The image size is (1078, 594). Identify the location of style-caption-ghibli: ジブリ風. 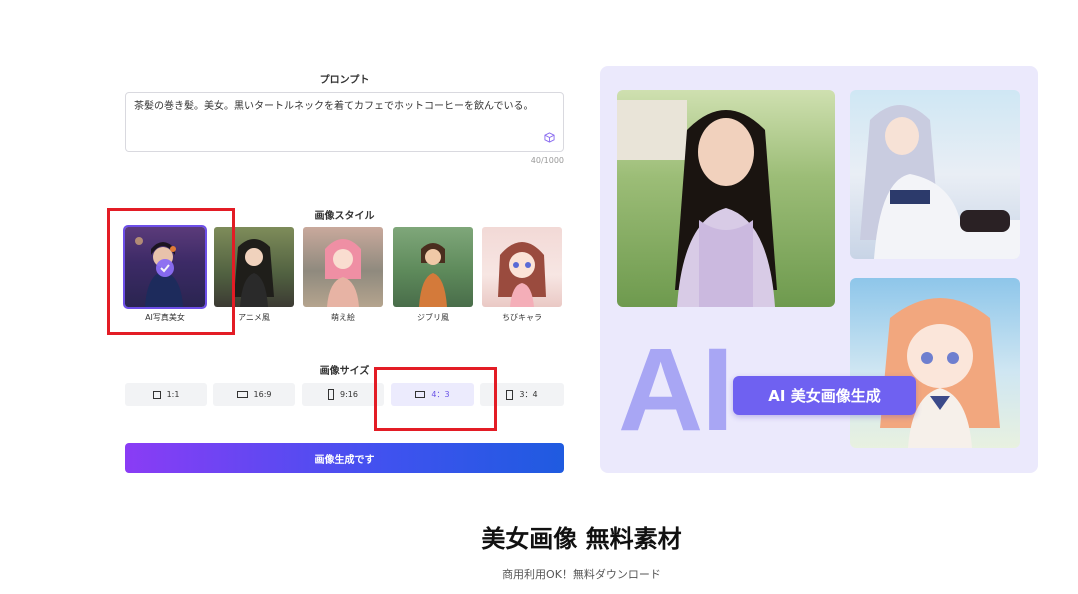
(433, 317).